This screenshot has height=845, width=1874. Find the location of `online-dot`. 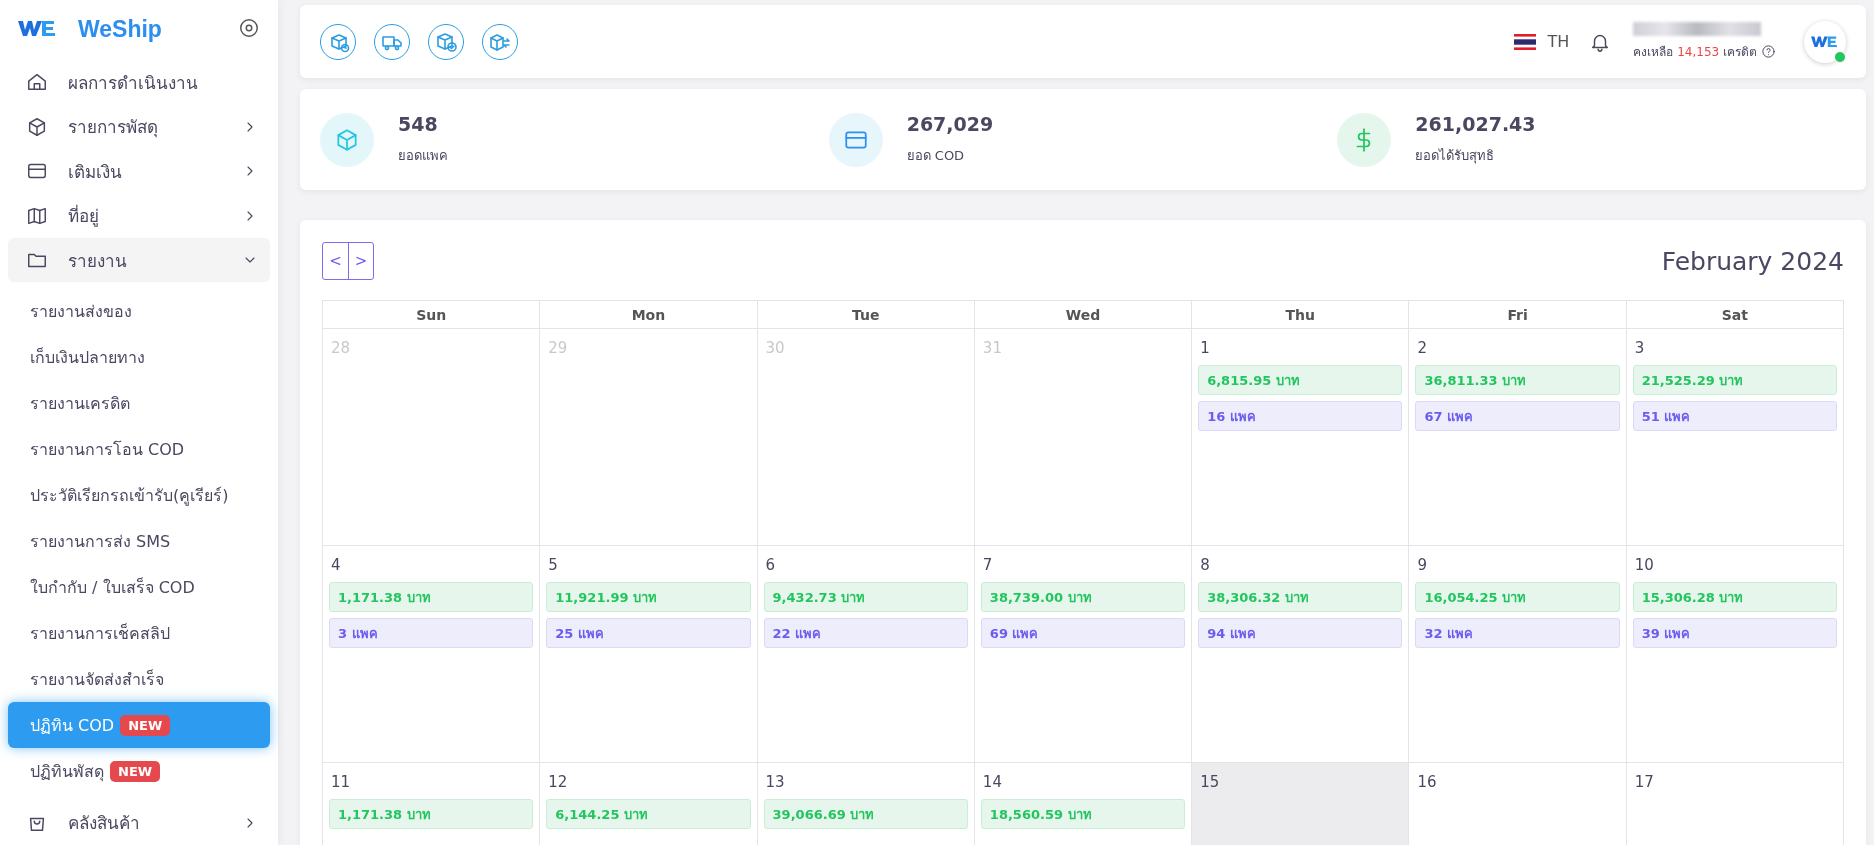

online-dot is located at coordinates (1840, 56).